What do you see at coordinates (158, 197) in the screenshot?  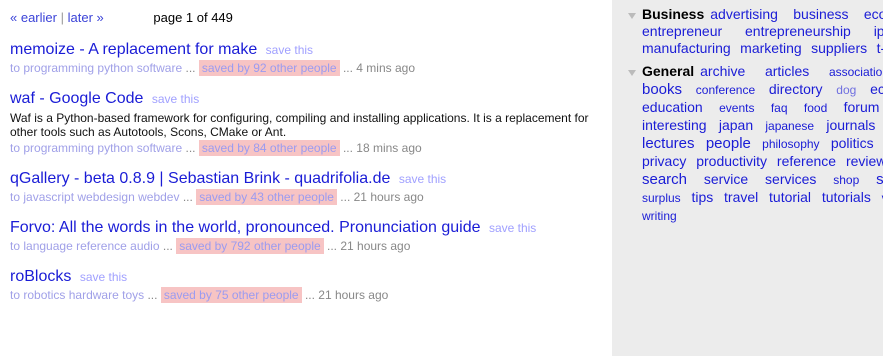 I see `post-tag-link: webdev` at bounding box center [158, 197].